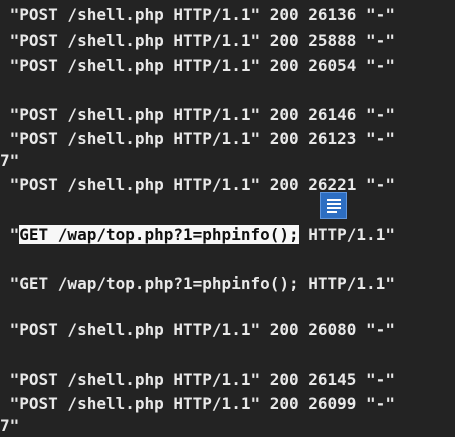  What do you see at coordinates (197, 14) in the screenshot?
I see `log-line: "POST /shell.php HTTP/1.1" 200 26136 "-"` at bounding box center [197, 14].